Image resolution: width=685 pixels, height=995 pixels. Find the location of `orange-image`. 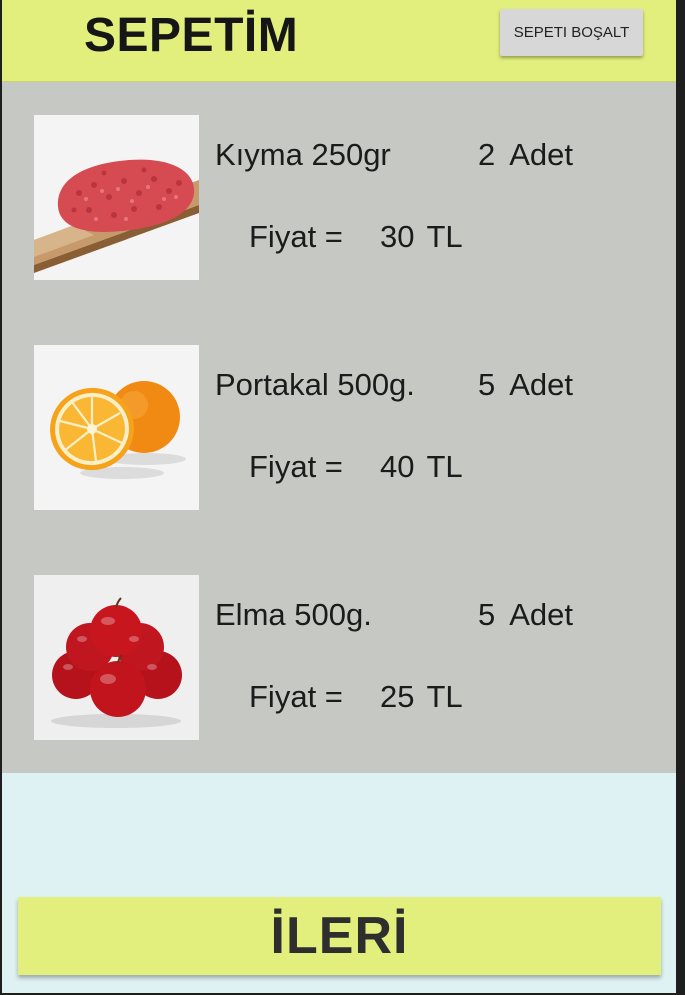

orange-image is located at coordinates (116, 427).